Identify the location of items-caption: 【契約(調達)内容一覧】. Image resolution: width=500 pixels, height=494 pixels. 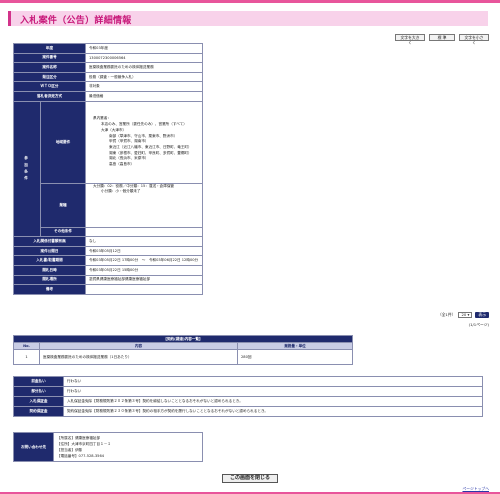
(183, 339).